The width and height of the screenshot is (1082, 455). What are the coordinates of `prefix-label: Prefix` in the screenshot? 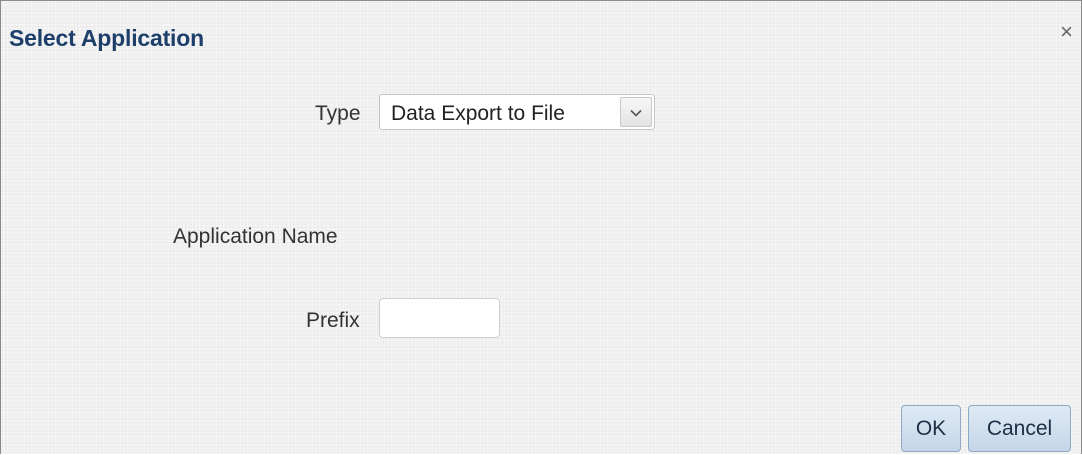 It's located at (333, 320).